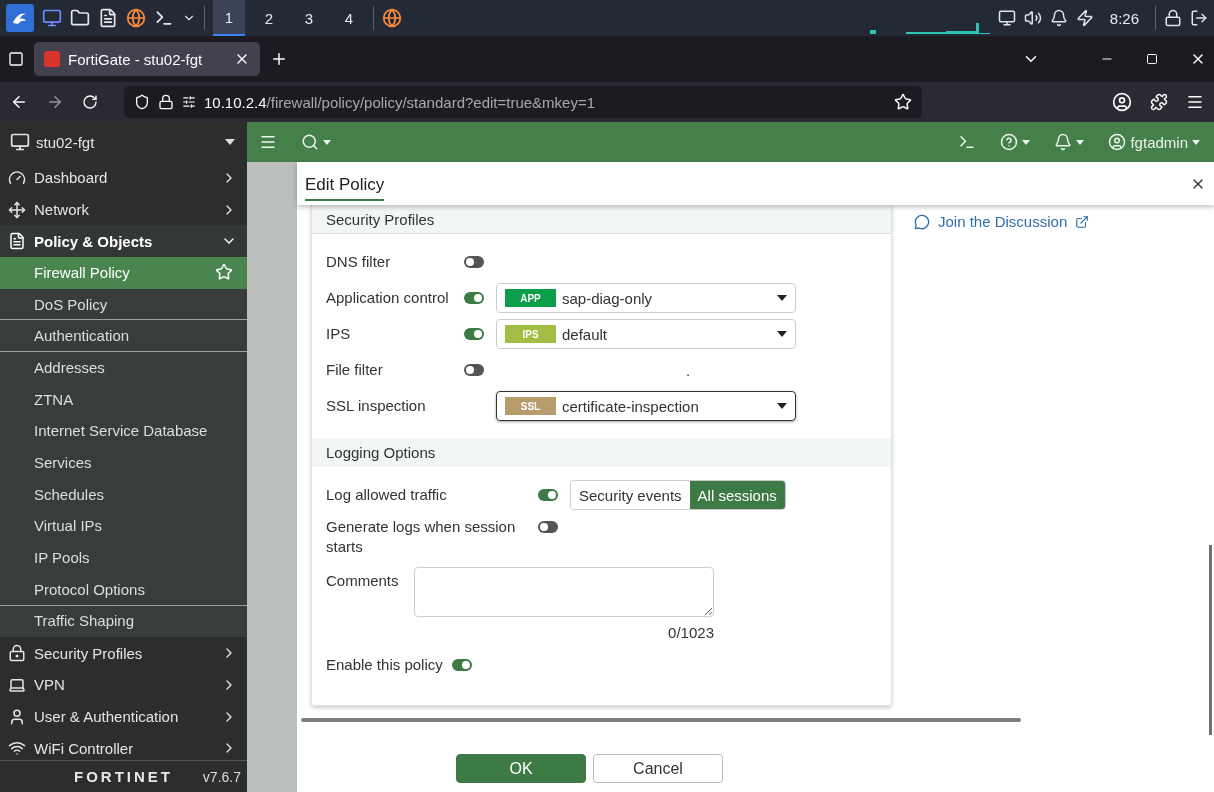 The width and height of the screenshot is (1214, 792). What do you see at coordinates (376, 406) in the screenshot?
I see `field-label: SSL inspection` at bounding box center [376, 406].